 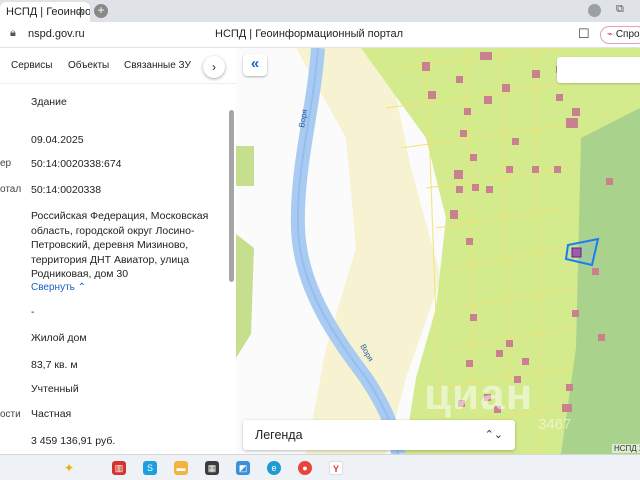 I want to click on watermark-number: 3467, so click(x=555, y=424).